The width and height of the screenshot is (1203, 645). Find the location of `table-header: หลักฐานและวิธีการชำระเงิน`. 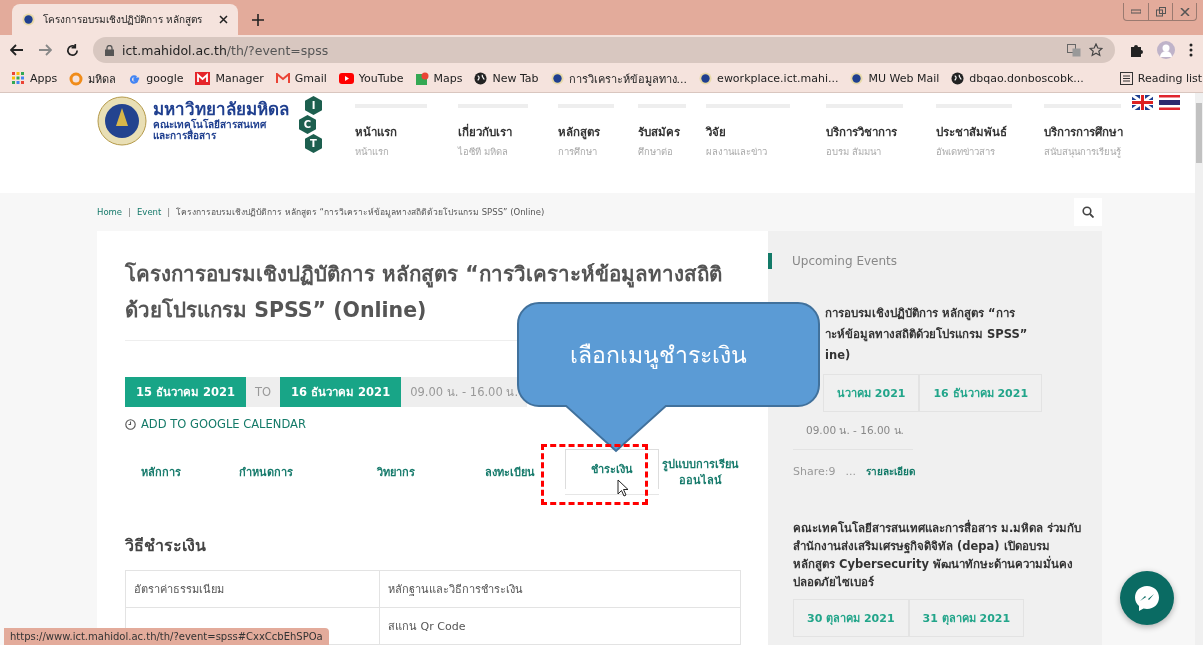

table-header: หลักฐานและวิธีการชำระเงิน is located at coordinates (560, 589).